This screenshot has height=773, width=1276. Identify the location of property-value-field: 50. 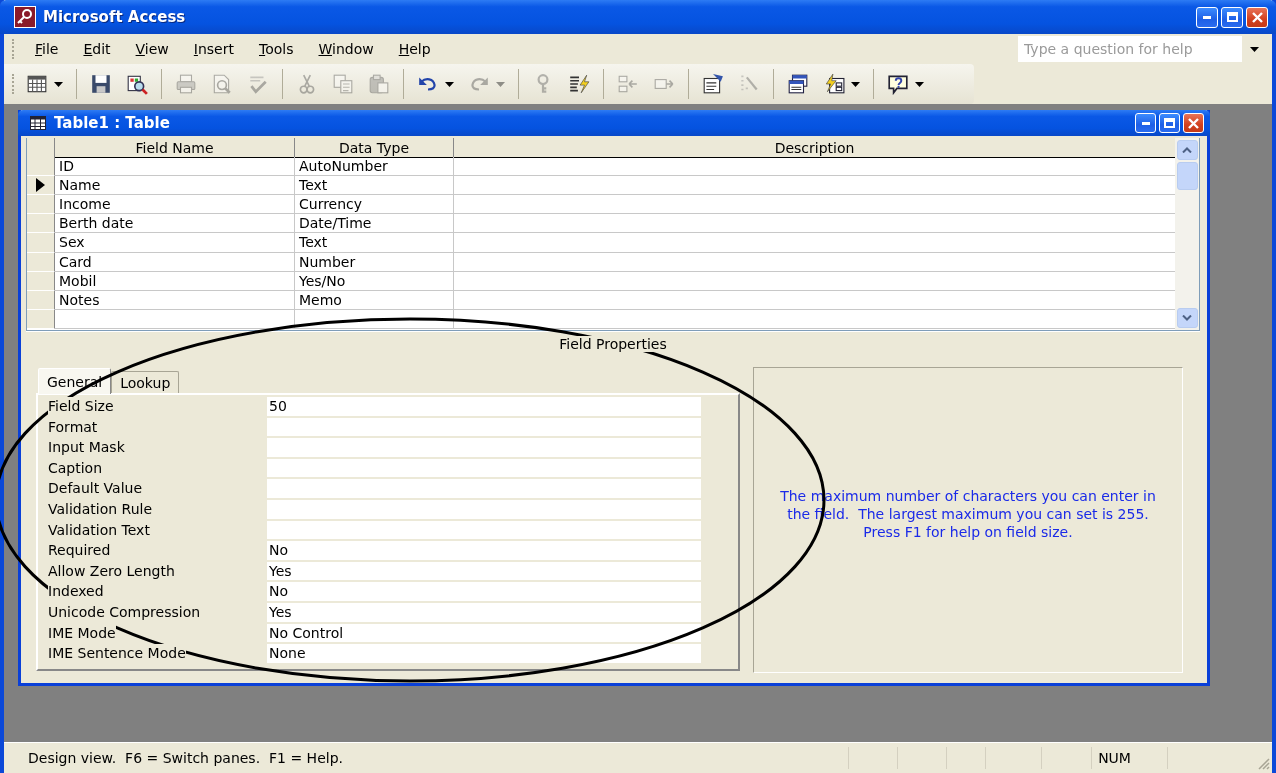
(484, 406).